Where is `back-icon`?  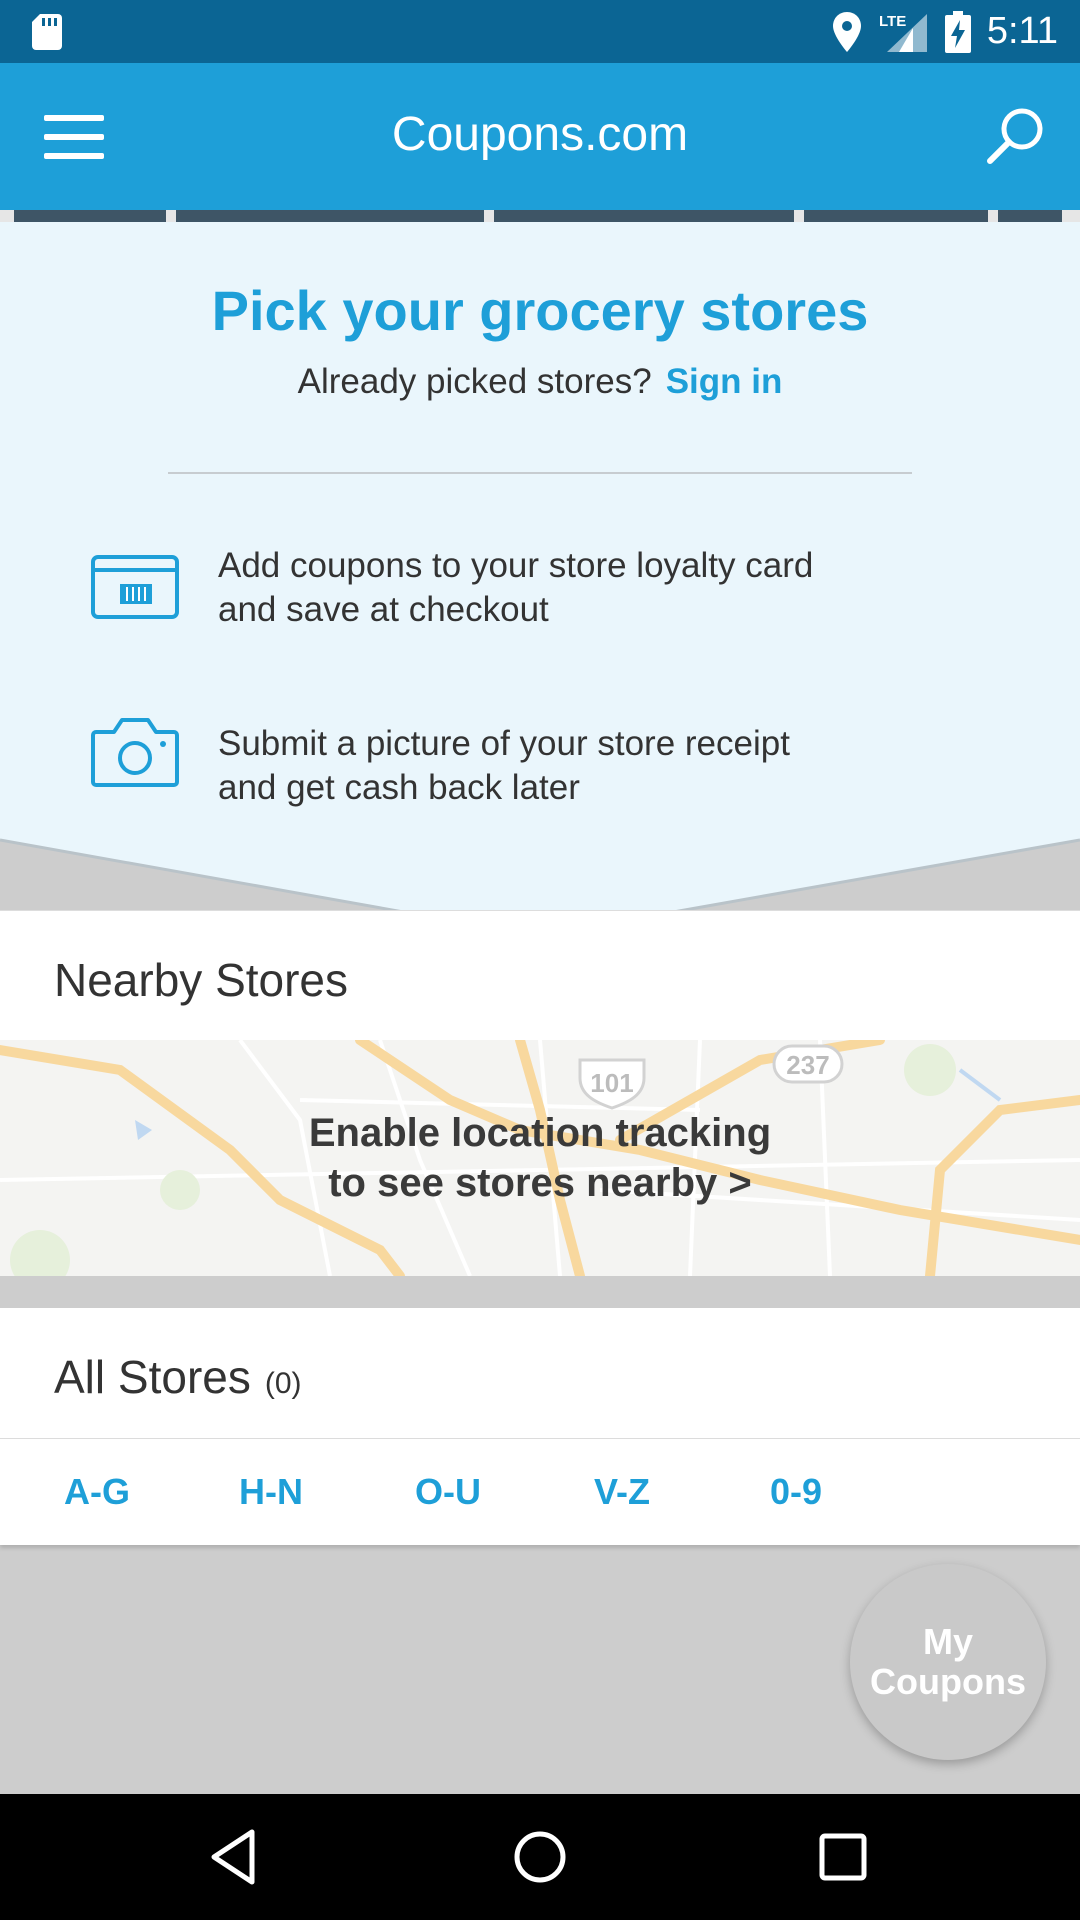 back-icon is located at coordinates (235, 1857).